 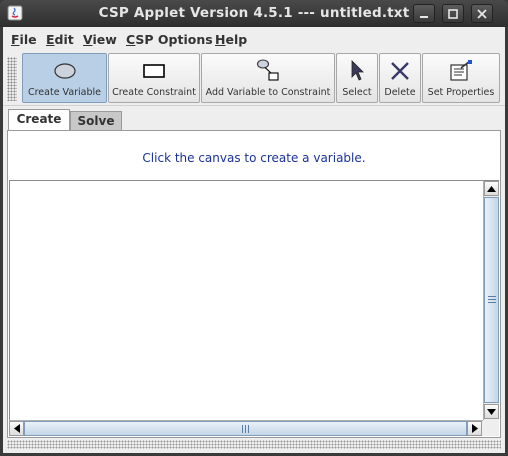 I want to click on menu-view: View, so click(x=100, y=39).